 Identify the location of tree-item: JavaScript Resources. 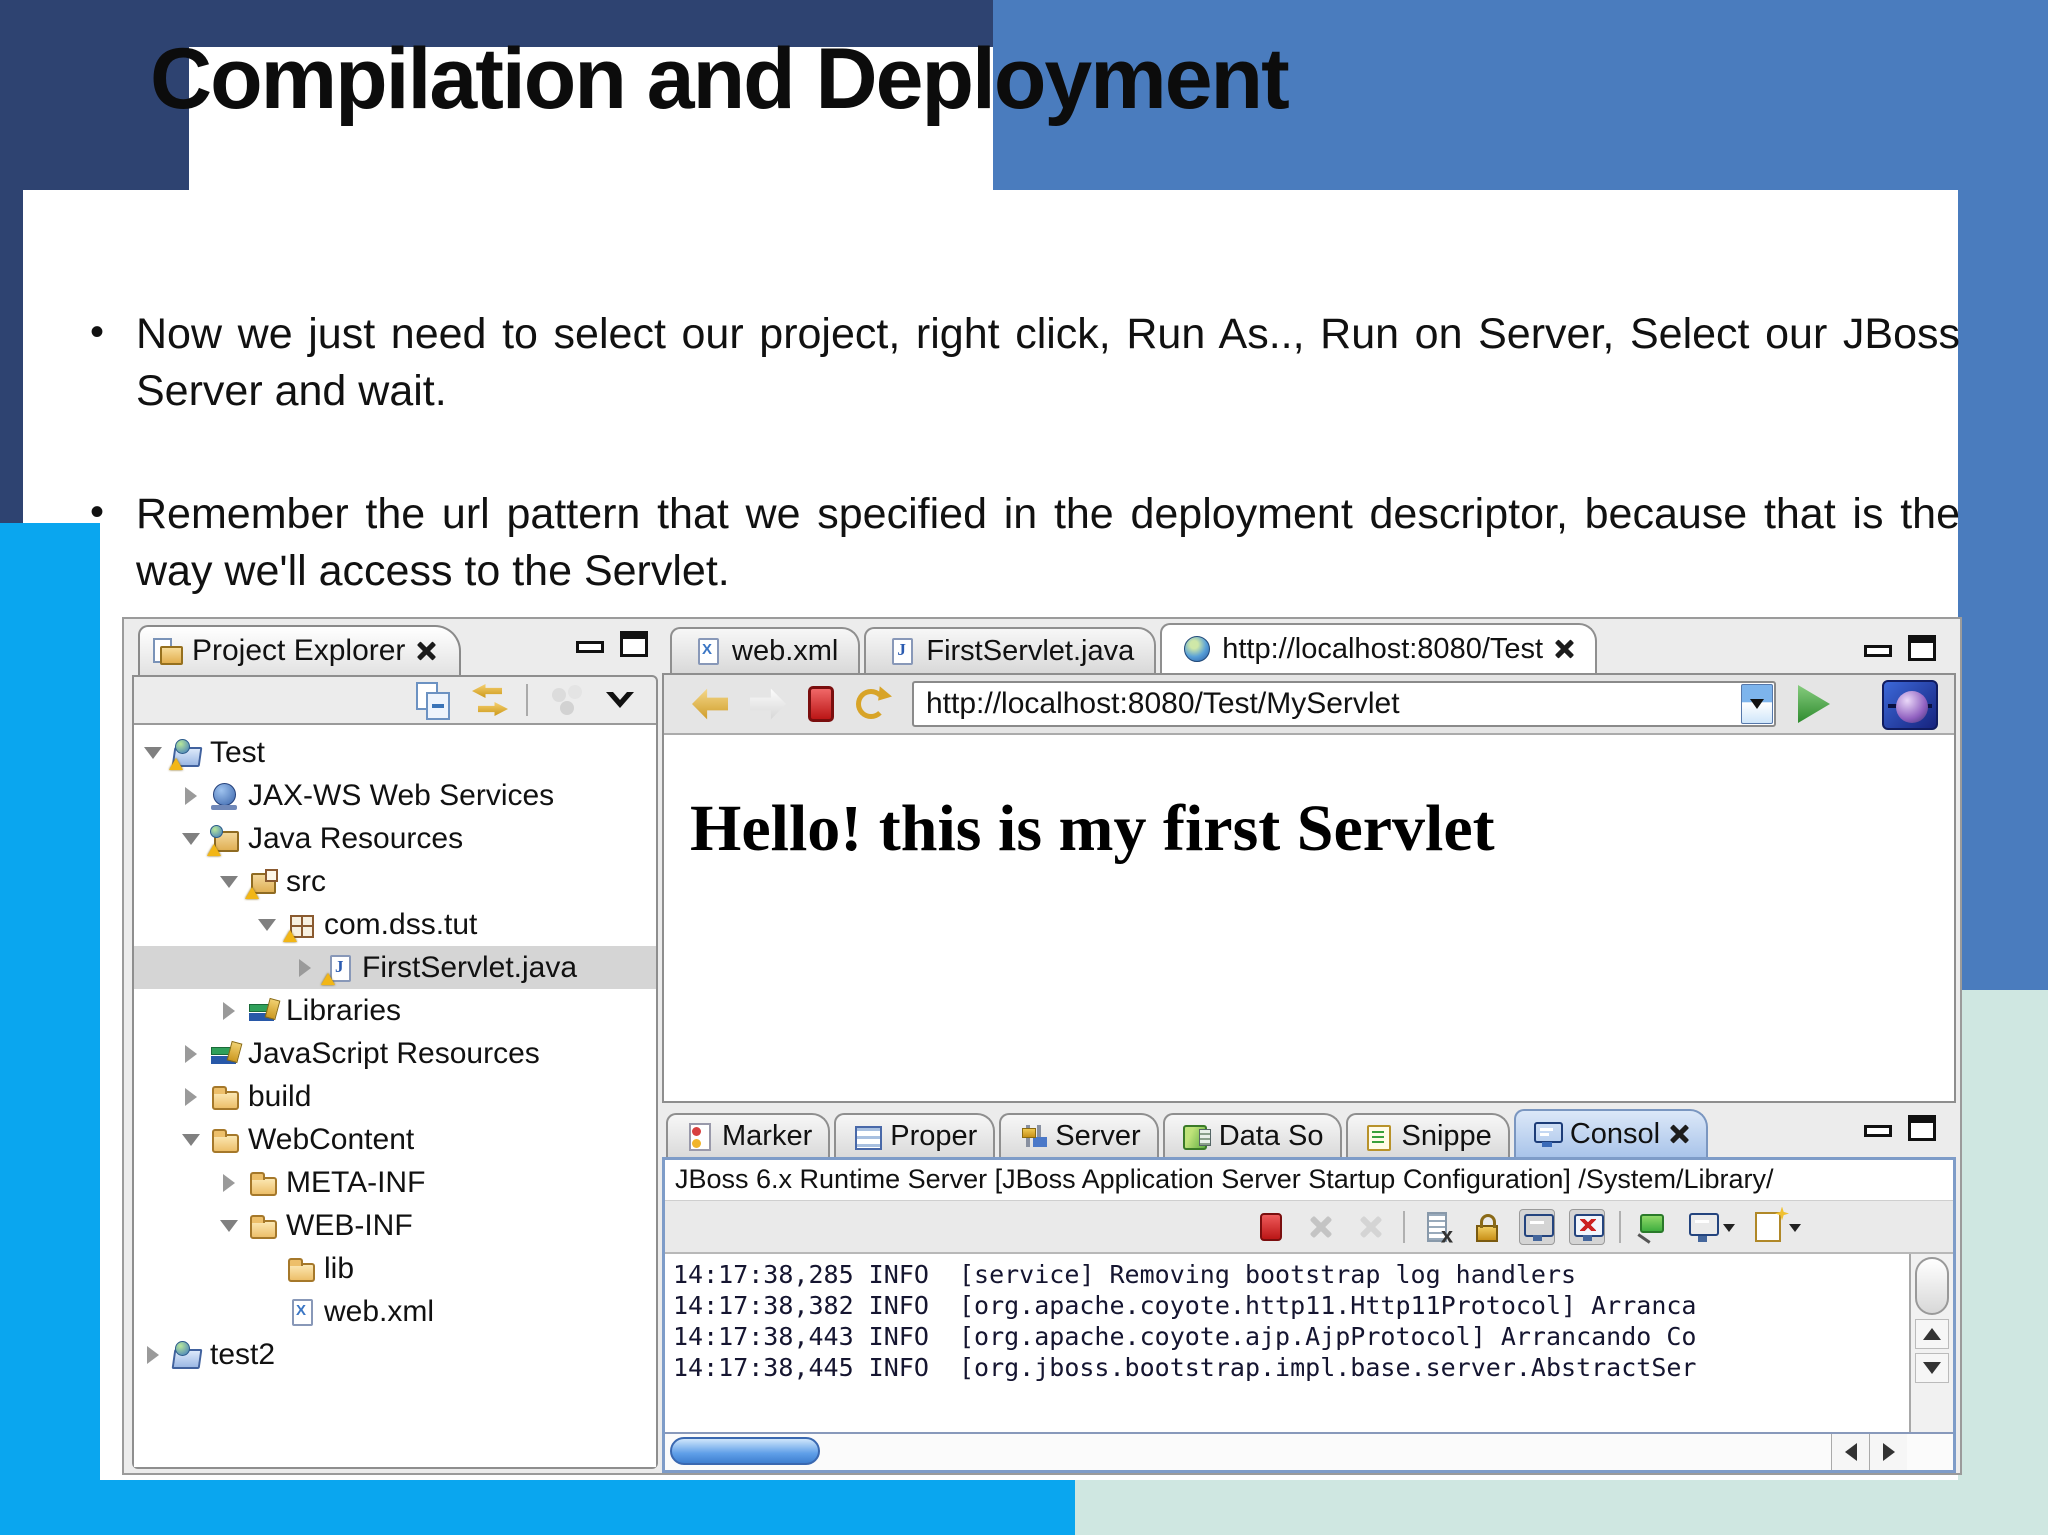
(395, 1053).